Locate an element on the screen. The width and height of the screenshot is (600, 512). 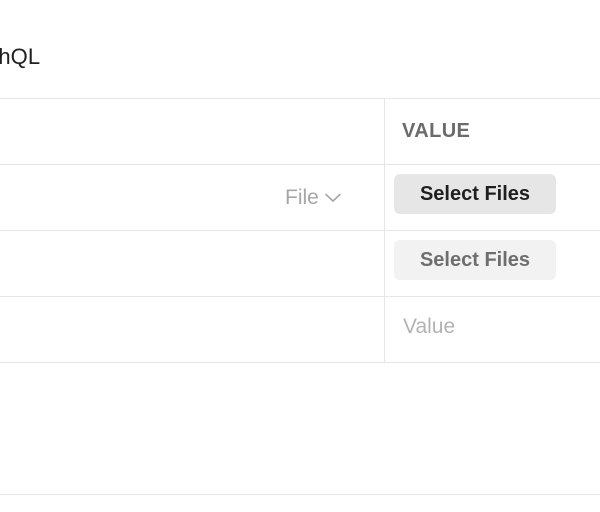
param-value-input is located at coordinates (497, 327).